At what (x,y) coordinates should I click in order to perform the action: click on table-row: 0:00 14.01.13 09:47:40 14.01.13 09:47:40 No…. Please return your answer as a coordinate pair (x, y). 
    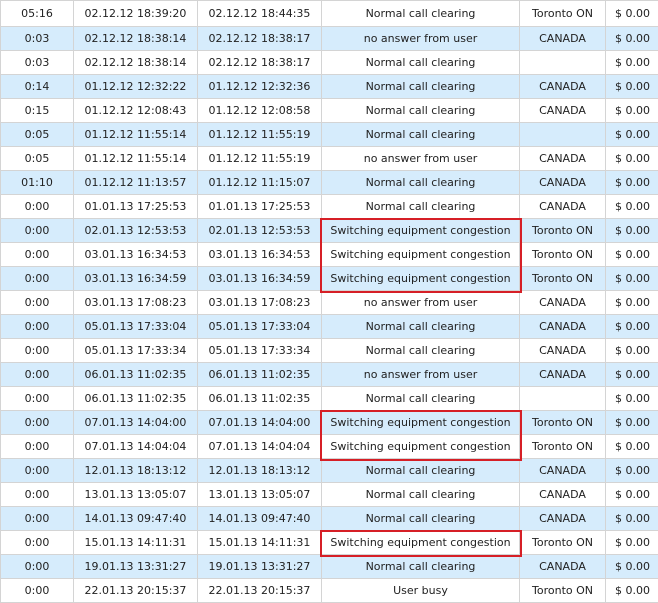
    Looking at the image, I should click on (329, 518).